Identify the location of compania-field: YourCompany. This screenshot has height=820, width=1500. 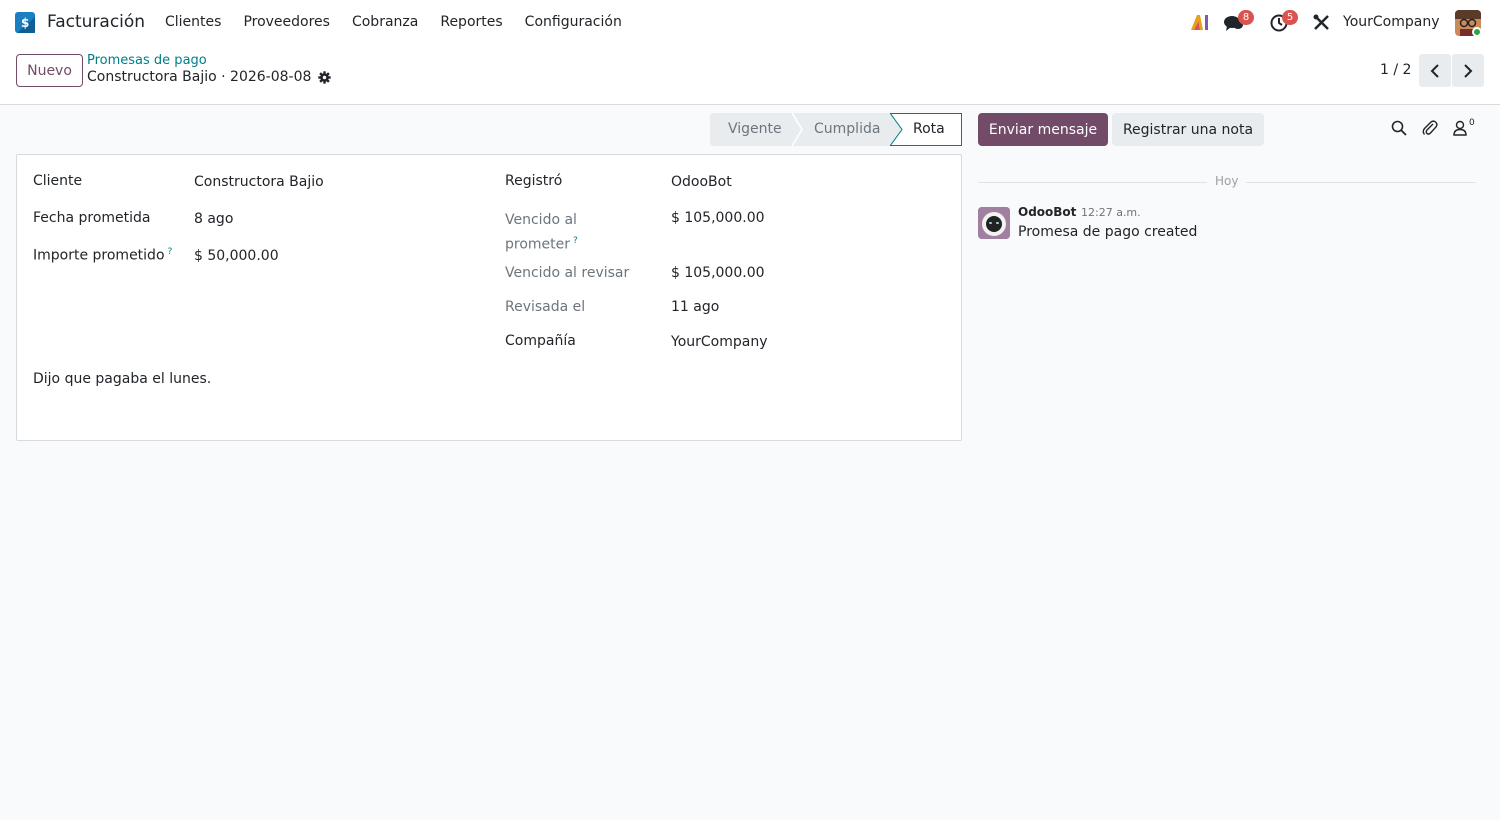
(719, 342).